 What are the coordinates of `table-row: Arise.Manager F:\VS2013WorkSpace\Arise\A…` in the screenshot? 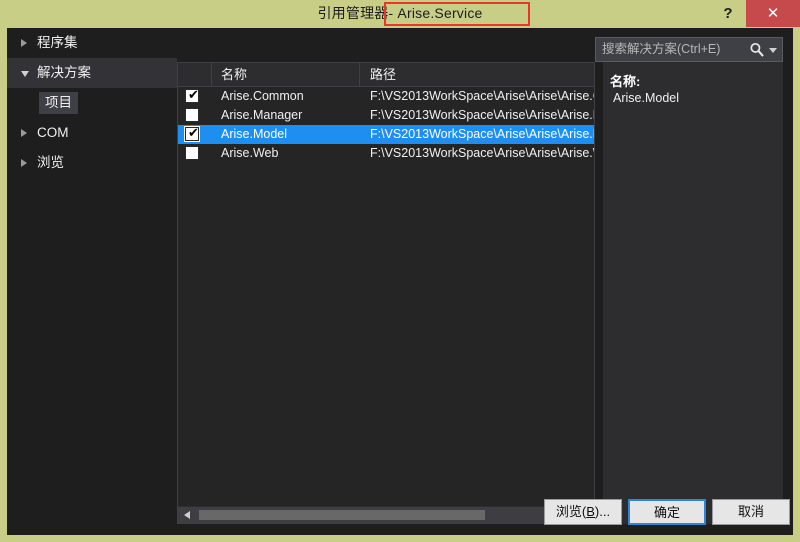 It's located at (386, 115).